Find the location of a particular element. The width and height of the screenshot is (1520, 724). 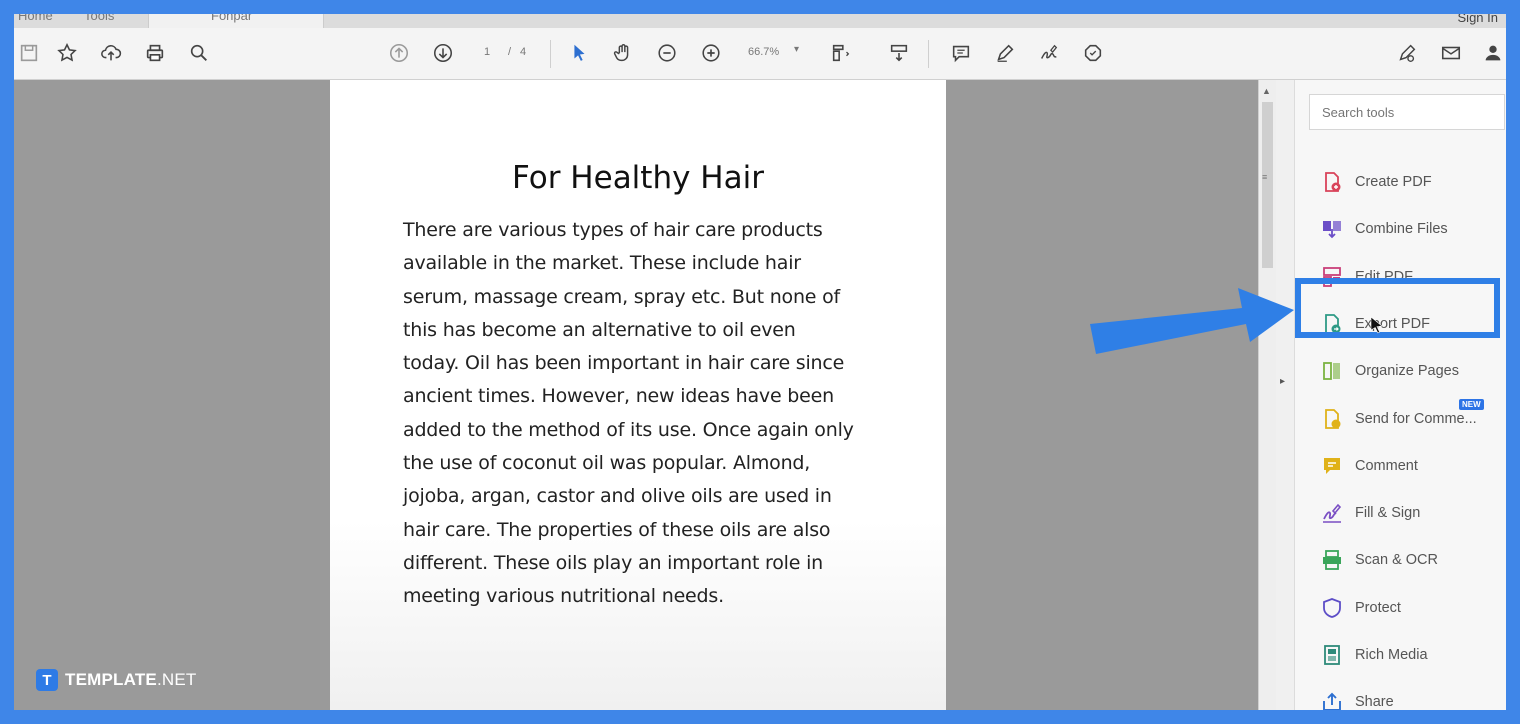

share-icon is located at coordinates (1332, 699).